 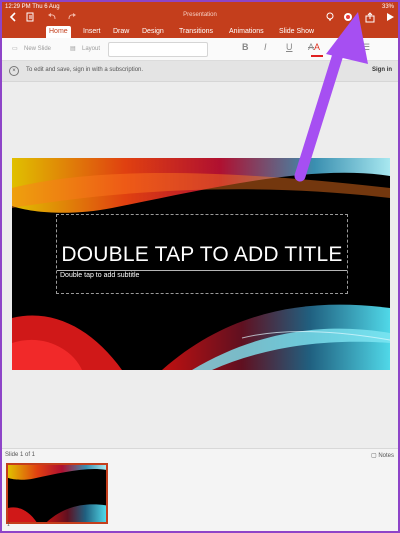 I want to click on slide-thumbnail, so click(x=57, y=493).